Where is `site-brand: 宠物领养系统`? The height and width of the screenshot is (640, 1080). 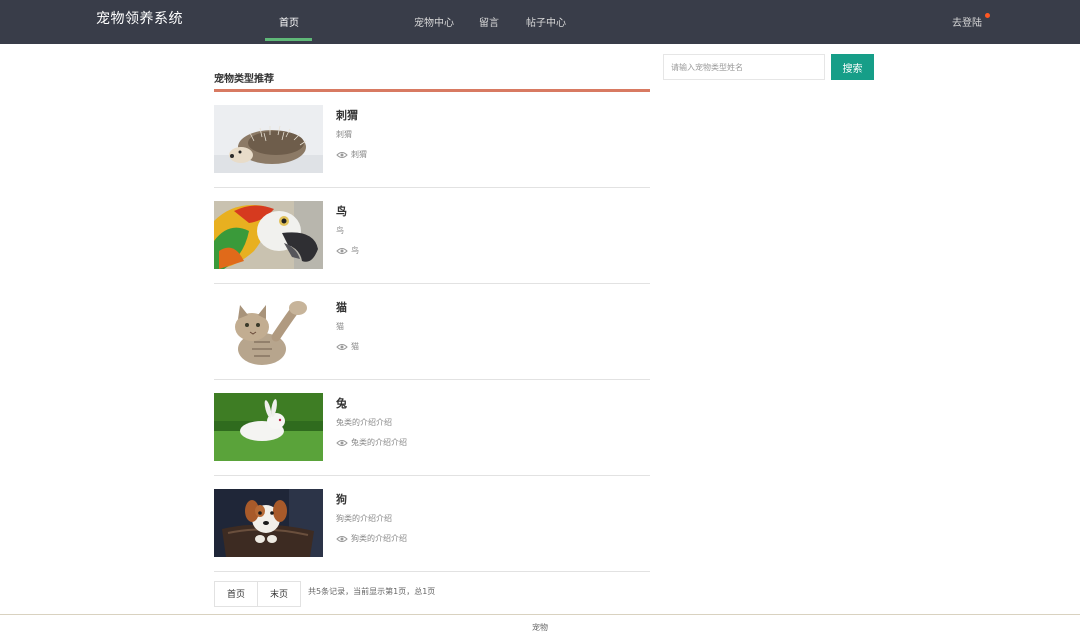 site-brand: 宠物领养系统 is located at coordinates (139, 18).